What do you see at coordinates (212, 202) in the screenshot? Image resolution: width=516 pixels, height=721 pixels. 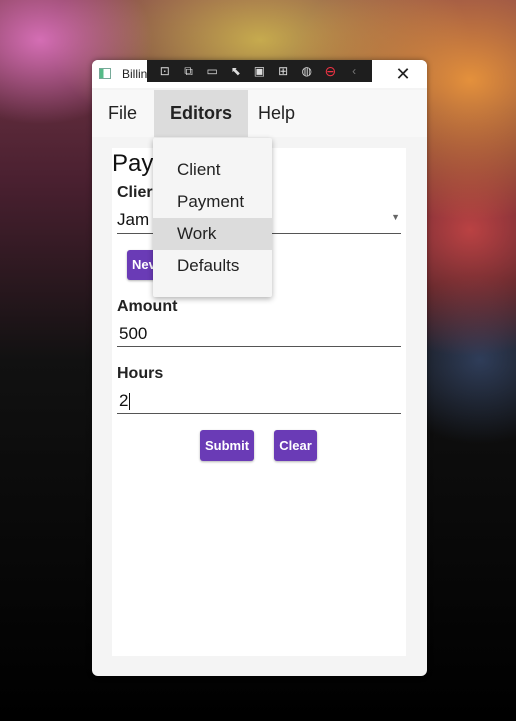 I see `menu-item-payment: Payment` at bounding box center [212, 202].